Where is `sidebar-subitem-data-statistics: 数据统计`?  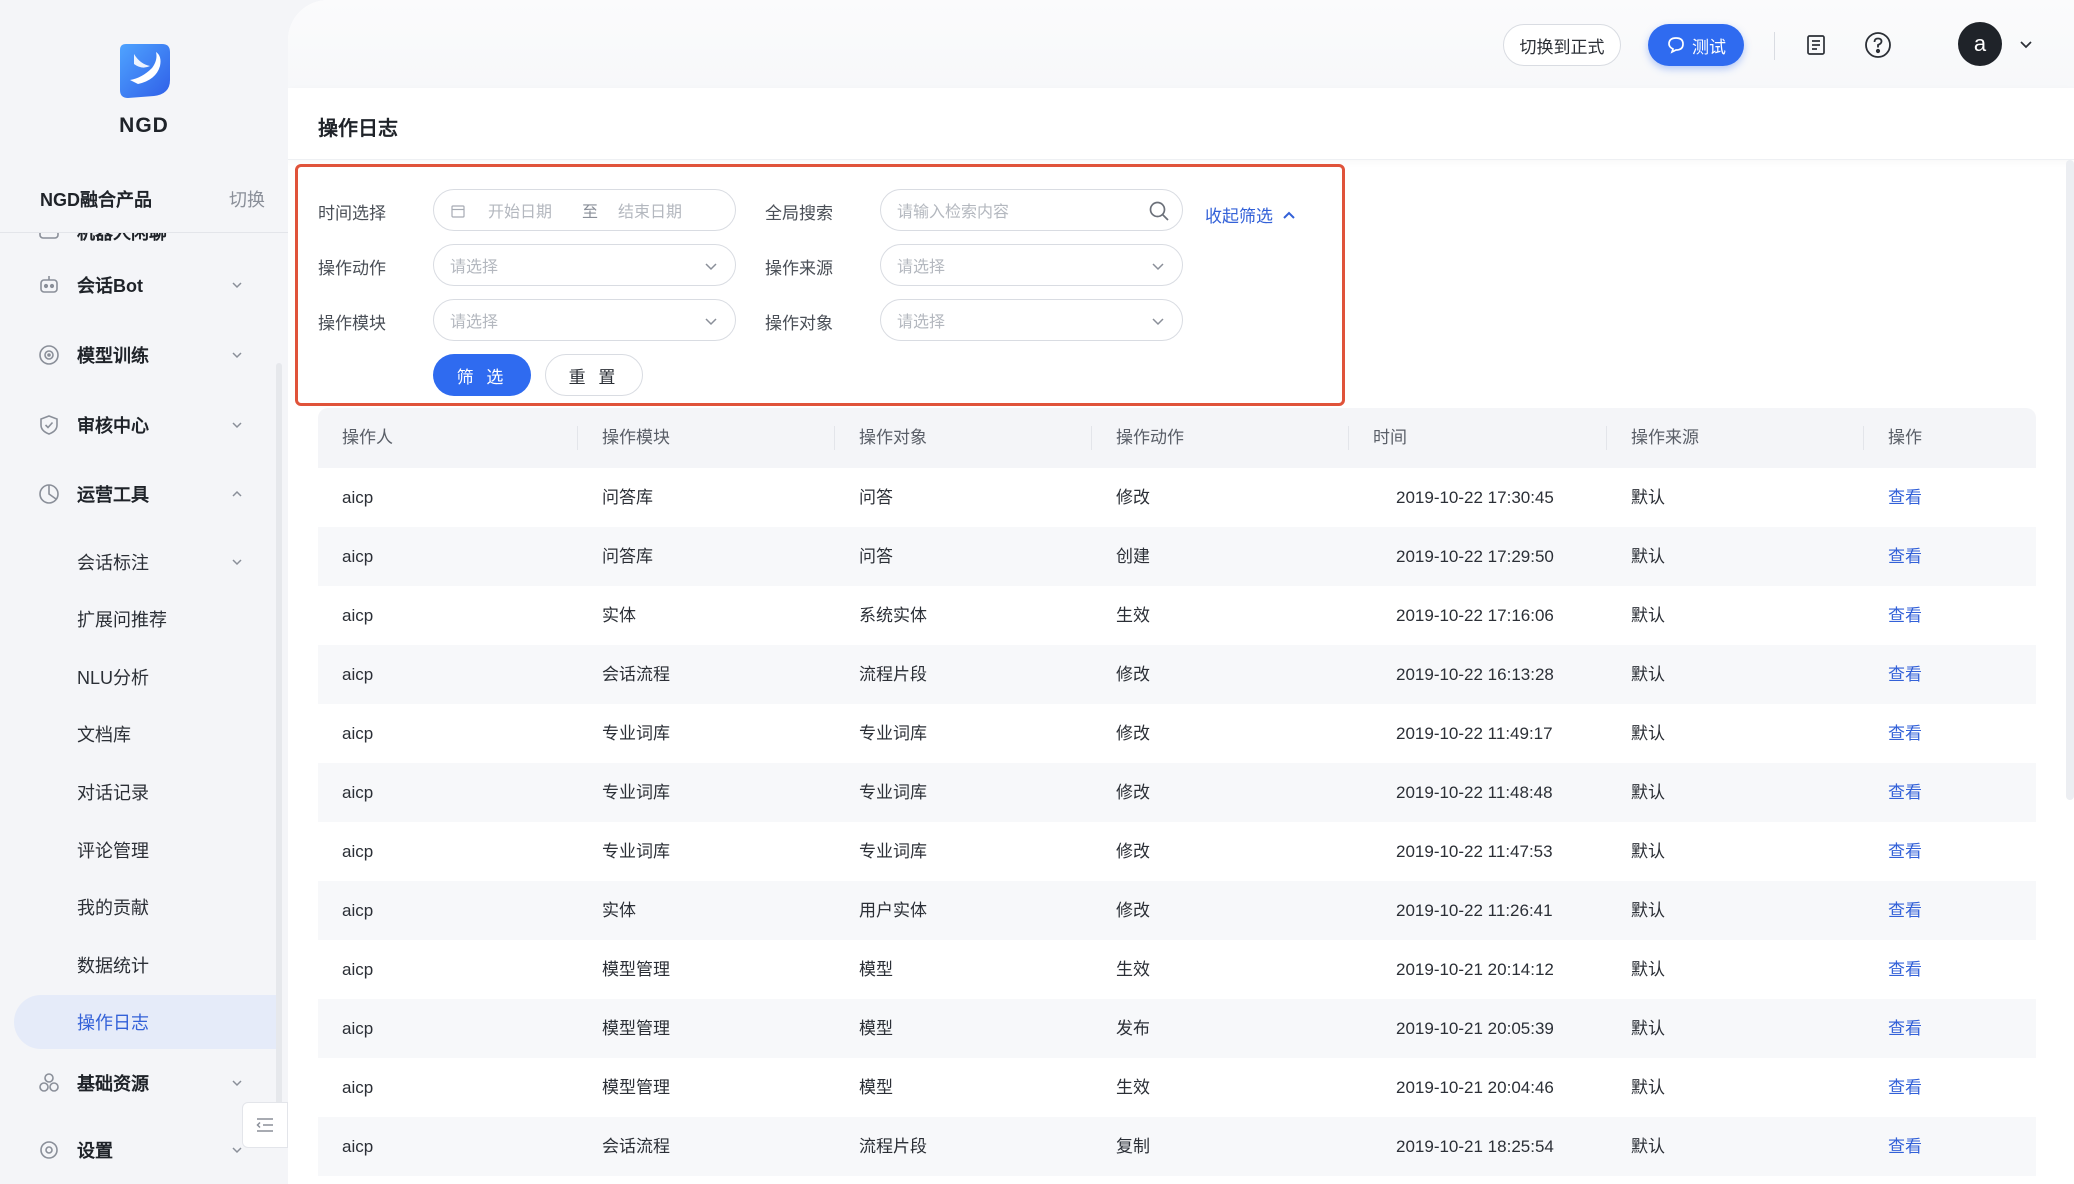
sidebar-subitem-data-statistics: 数据统计 is located at coordinates (145, 965).